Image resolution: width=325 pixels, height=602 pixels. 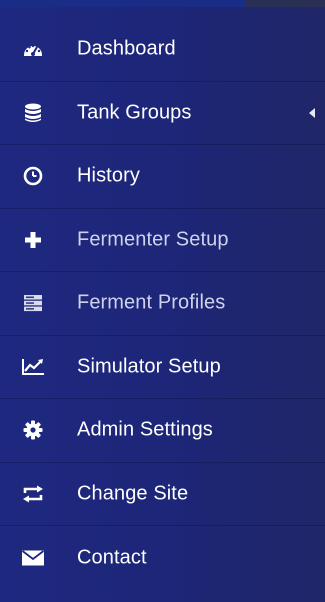 I want to click on sidebar-item-simulator-setup: Simulator Setup, so click(x=162, y=367).